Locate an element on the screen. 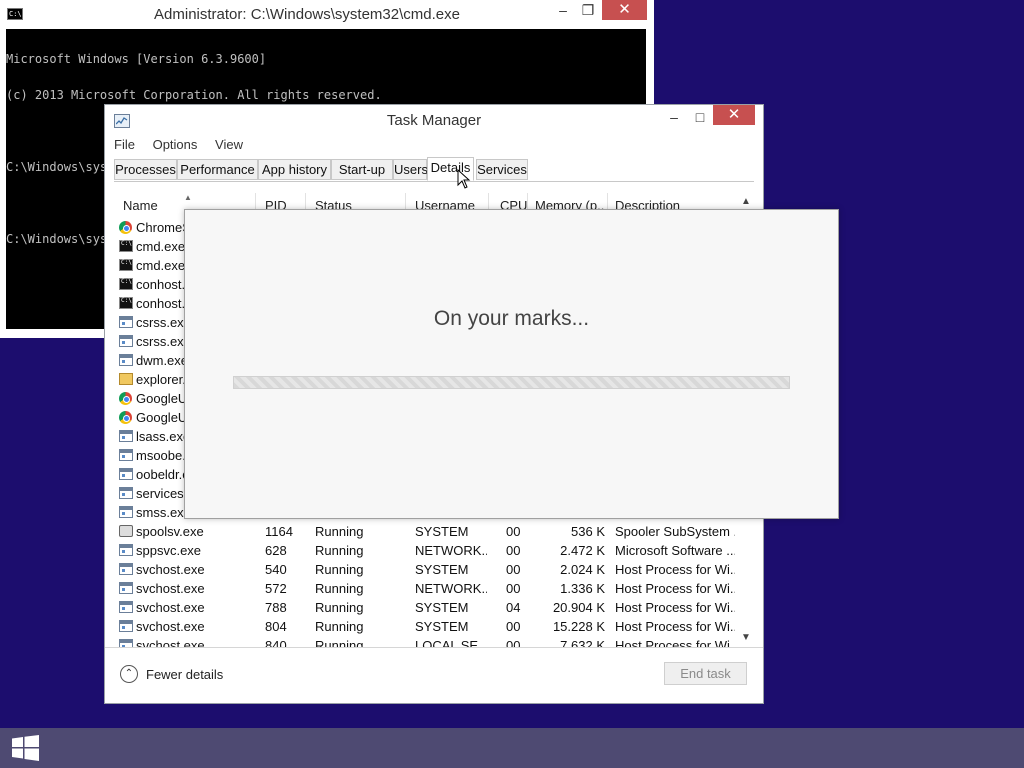  fewer-details-link: Fewer details is located at coordinates (184, 674).